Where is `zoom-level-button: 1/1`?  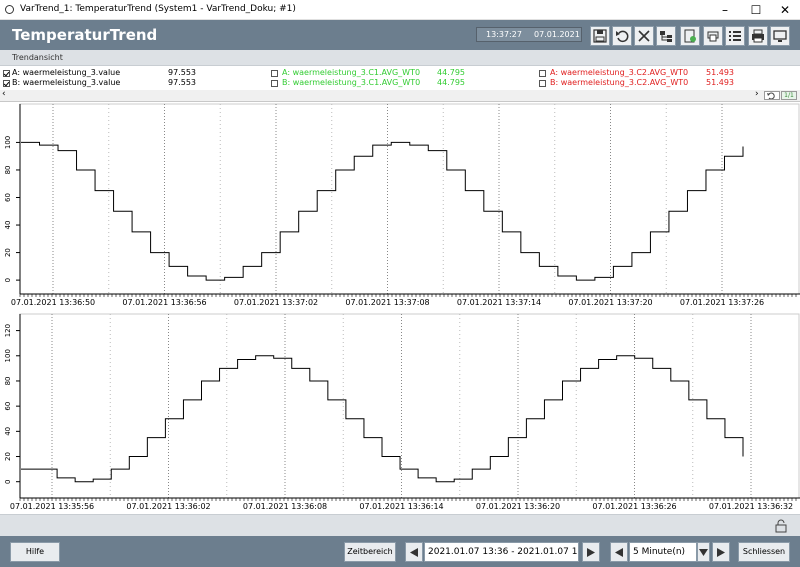 zoom-level-button: 1/1 is located at coordinates (789, 95).